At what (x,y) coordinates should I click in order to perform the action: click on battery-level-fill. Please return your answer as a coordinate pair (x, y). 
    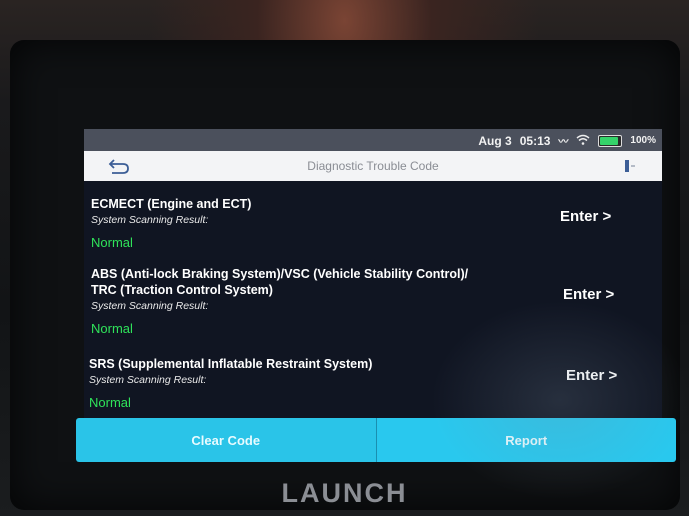
    Looking at the image, I should click on (609, 140).